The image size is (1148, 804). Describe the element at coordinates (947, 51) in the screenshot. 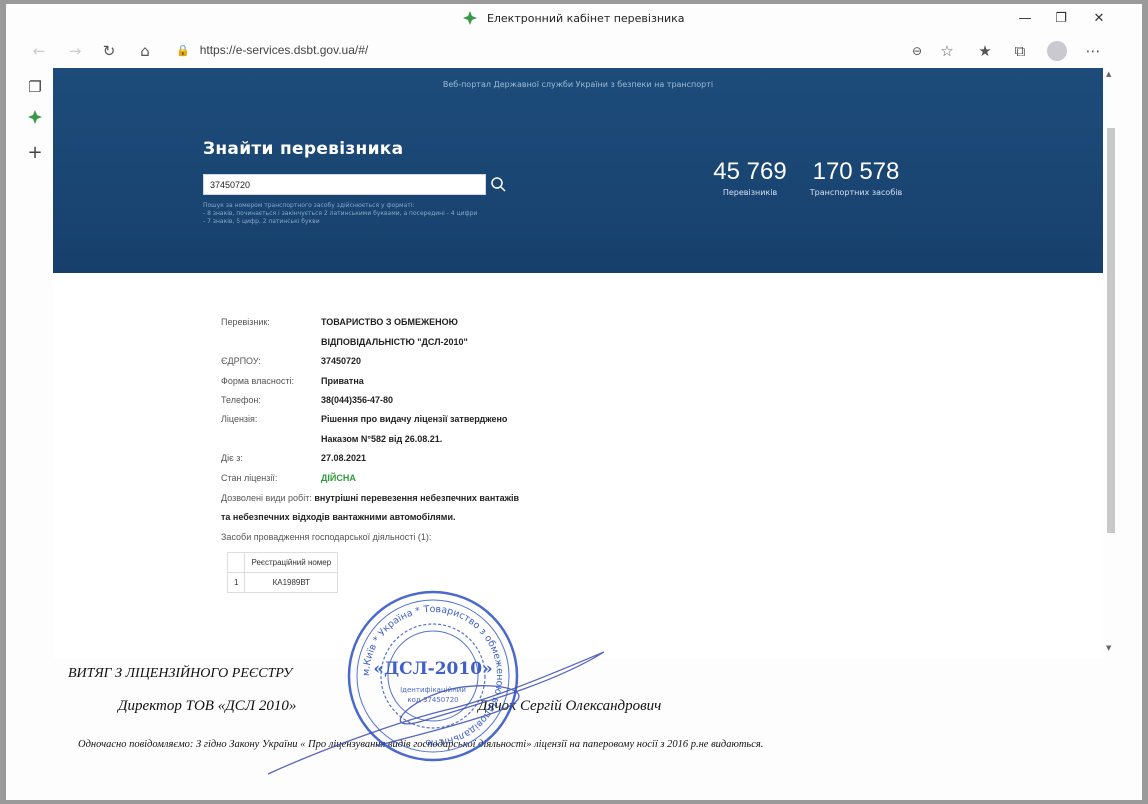

I see `favorite-add-icon: ☆` at that location.